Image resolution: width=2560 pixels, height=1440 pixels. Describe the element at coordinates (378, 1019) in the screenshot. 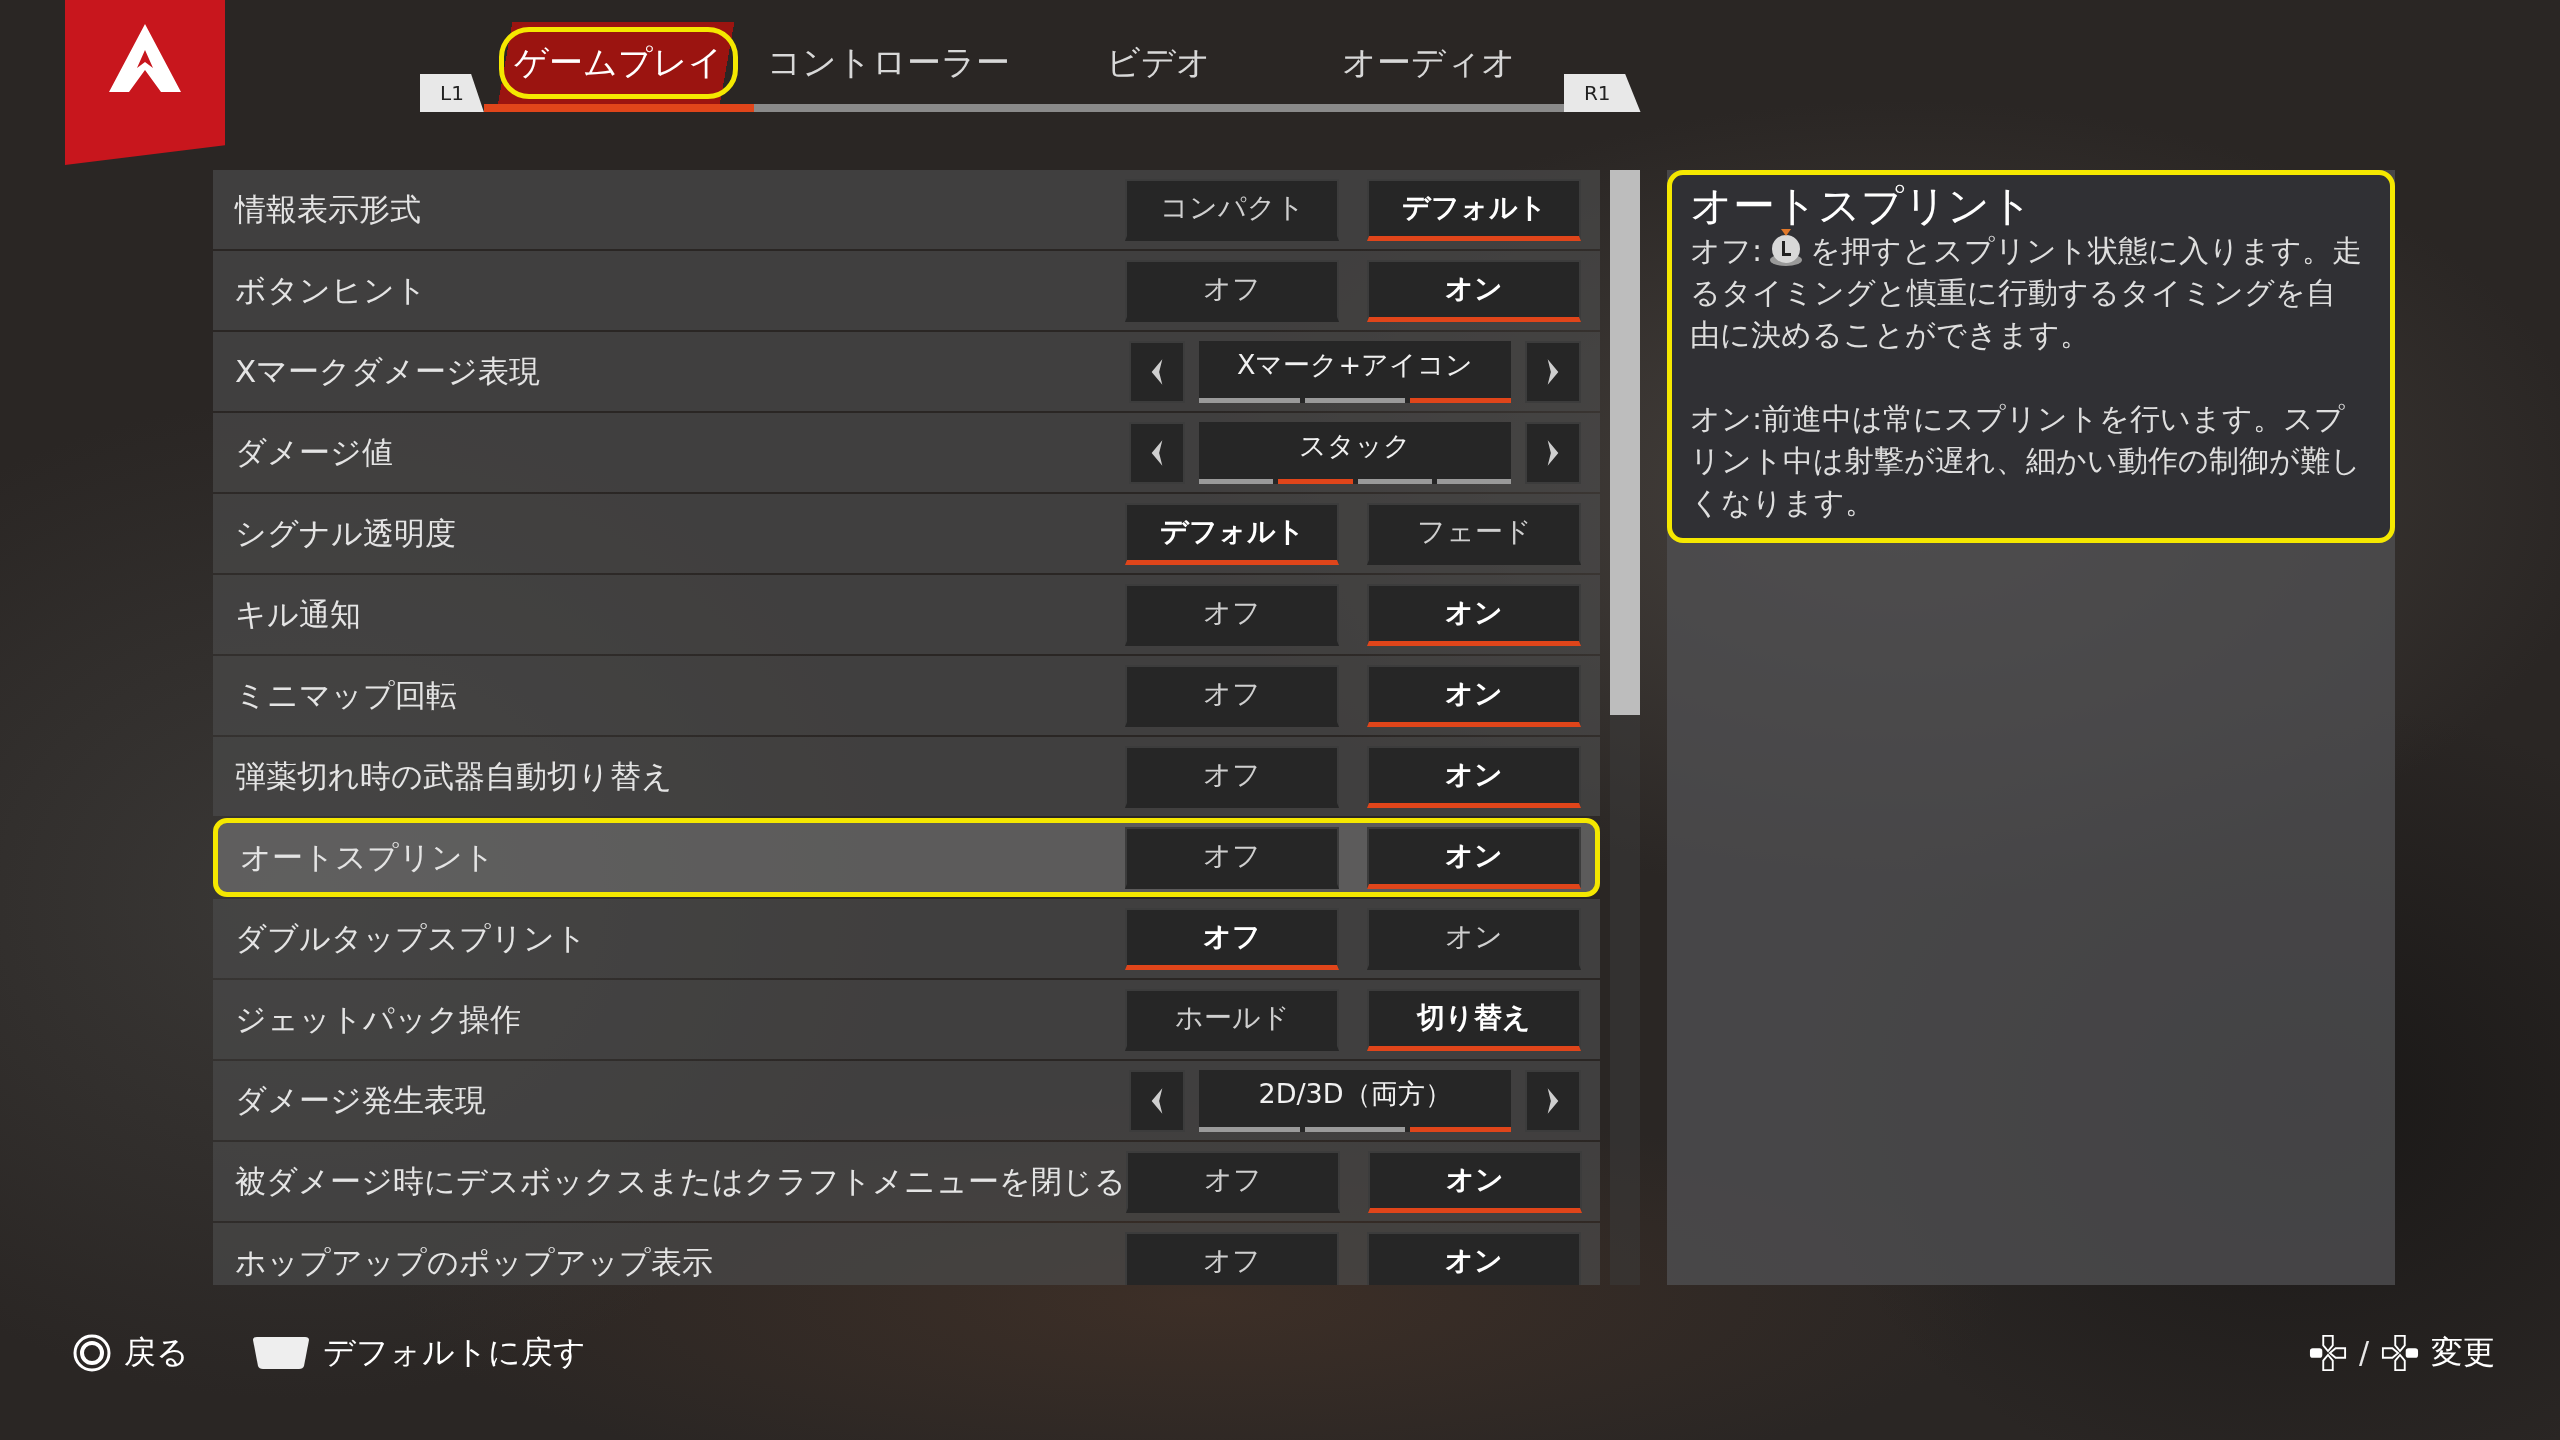

I see `setting-label: ジェットパック操作` at that location.